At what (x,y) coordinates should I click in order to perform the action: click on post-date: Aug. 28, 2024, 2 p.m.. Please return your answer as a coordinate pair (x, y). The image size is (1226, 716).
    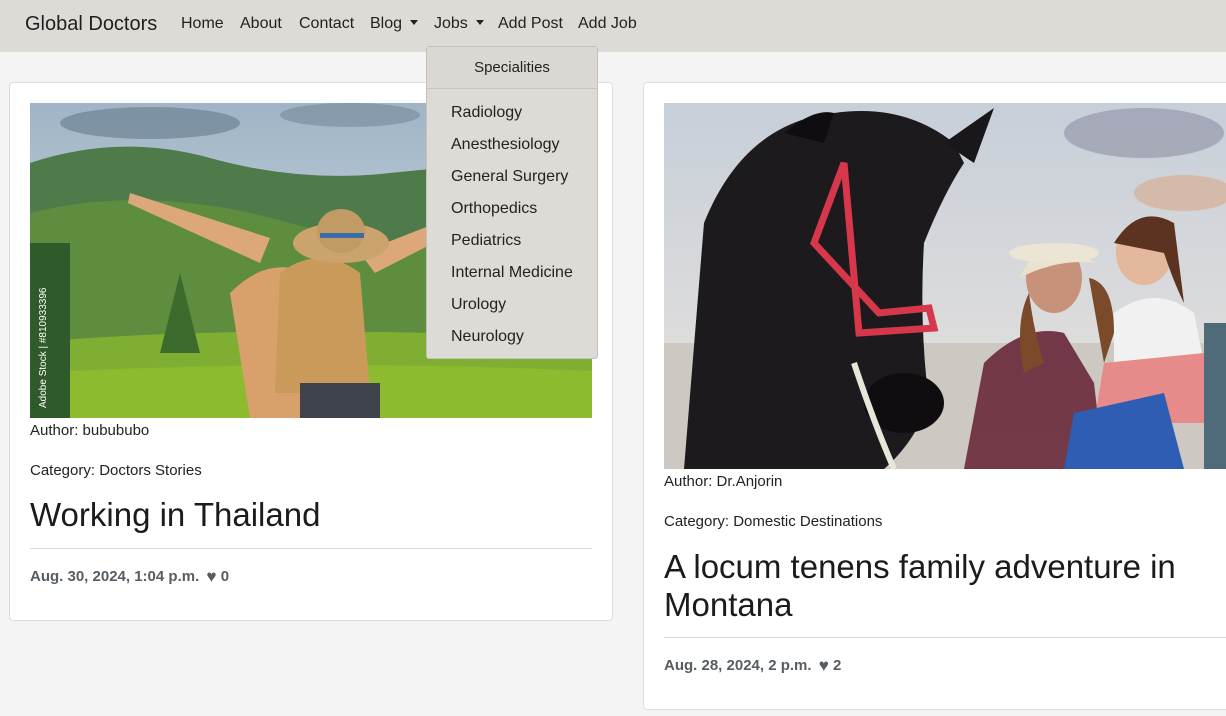
    Looking at the image, I should click on (738, 665).